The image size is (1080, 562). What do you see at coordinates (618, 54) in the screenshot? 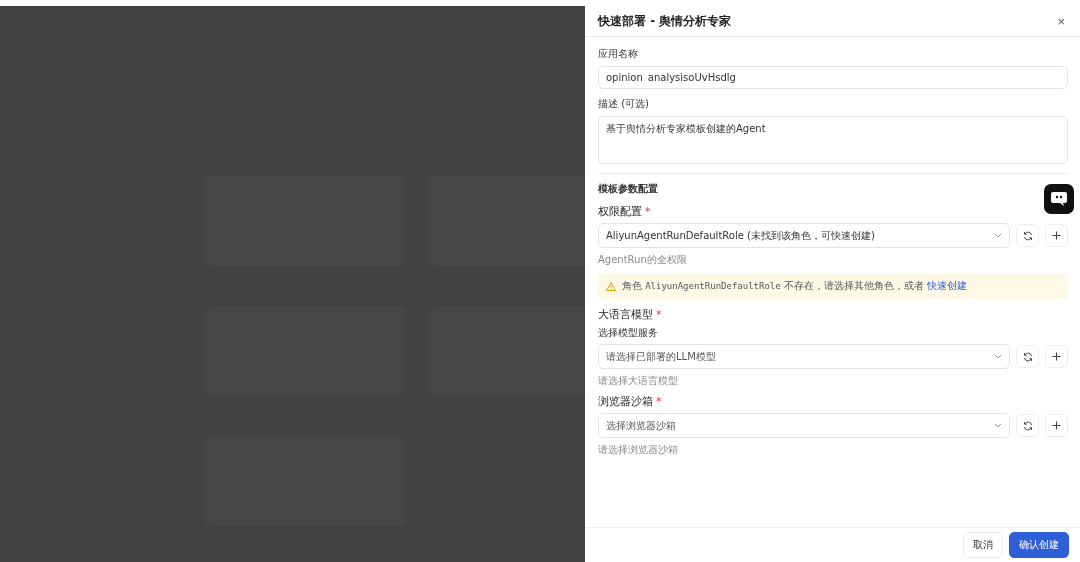
I see `field-label: 应用名称` at bounding box center [618, 54].